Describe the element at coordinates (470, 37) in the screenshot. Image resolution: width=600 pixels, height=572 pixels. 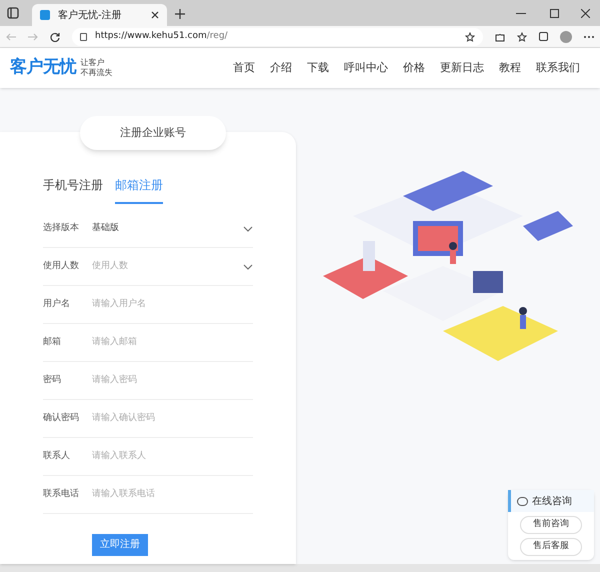
I see `star-plus-icon` at that location.